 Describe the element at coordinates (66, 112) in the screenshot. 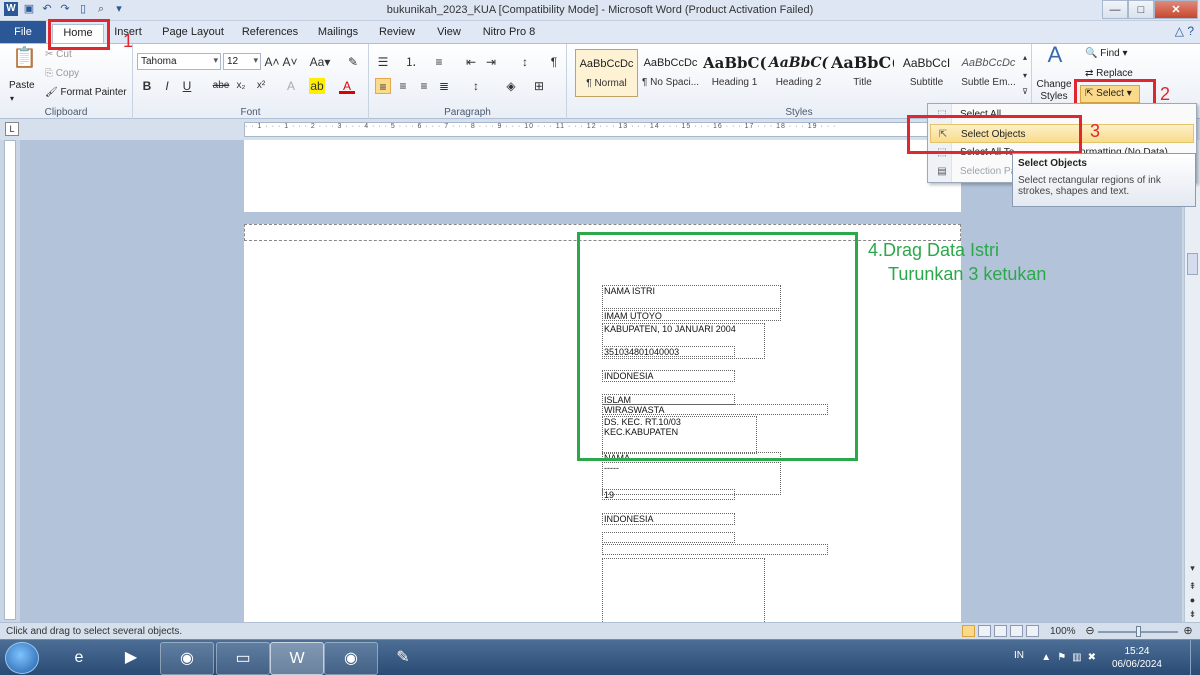

I see `clipboard-label: Clipboard` at that location.